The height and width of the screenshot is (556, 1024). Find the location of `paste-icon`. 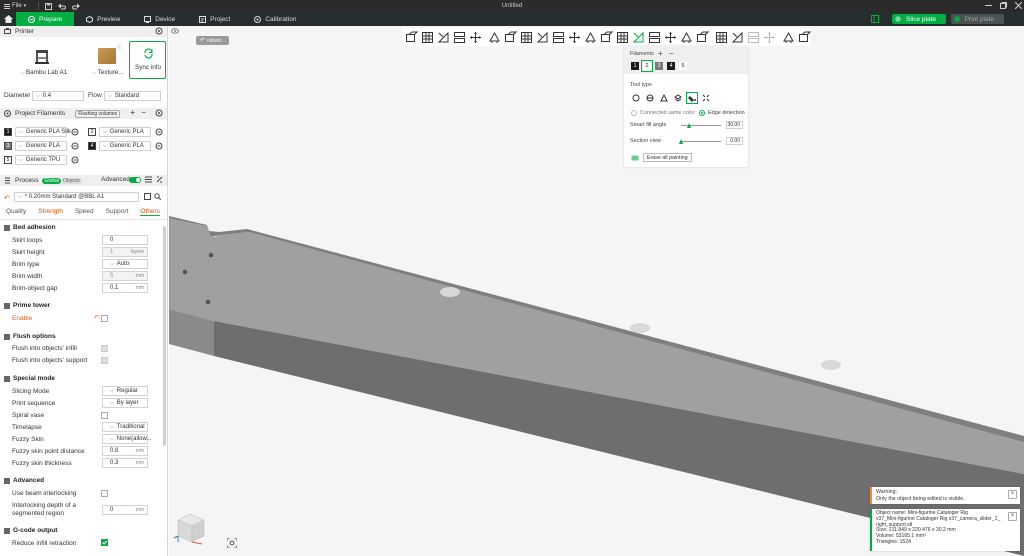

paste-icon is located at coordinates (769, 37).